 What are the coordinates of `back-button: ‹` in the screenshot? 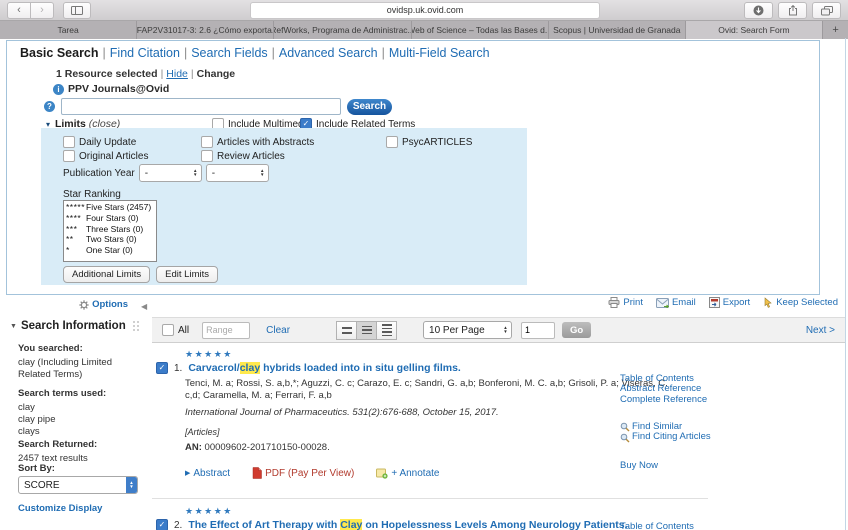 It's located at (19, 10).